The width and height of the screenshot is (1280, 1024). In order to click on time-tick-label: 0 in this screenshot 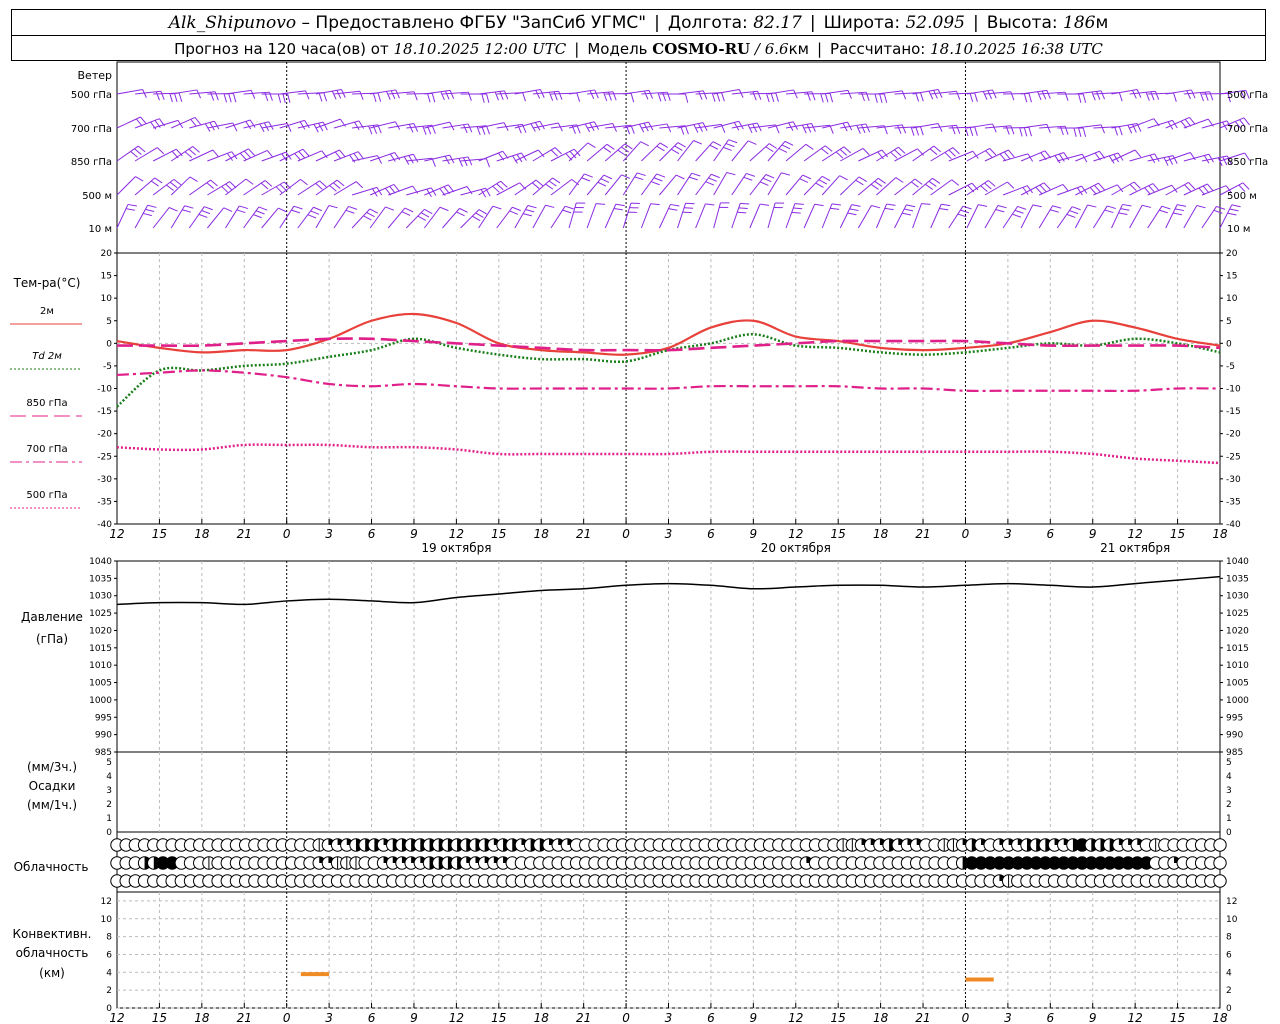, I will do `click(287, 1017)`.